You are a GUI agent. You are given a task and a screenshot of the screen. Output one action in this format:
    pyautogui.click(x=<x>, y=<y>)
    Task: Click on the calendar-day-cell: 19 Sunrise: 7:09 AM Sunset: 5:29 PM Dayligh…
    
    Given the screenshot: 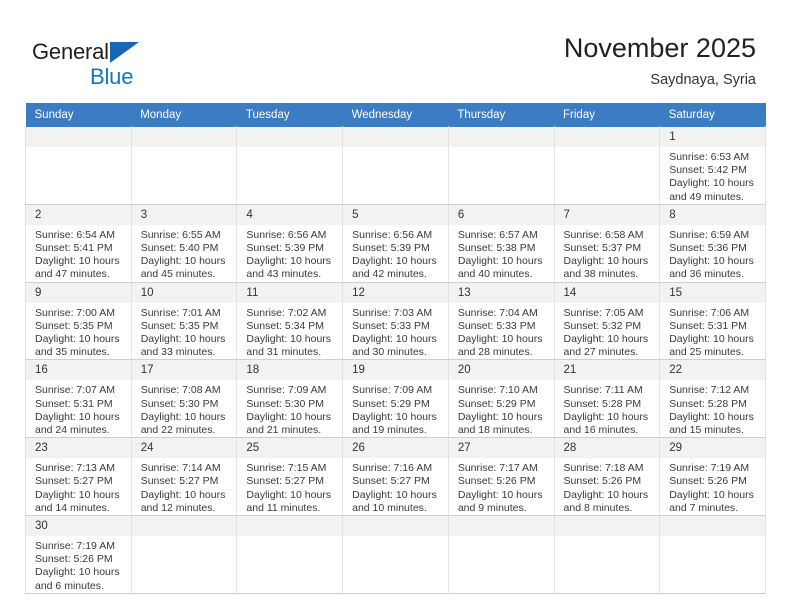 What is the action you would take?
    pyautogui.click(x=395, y=399)
    